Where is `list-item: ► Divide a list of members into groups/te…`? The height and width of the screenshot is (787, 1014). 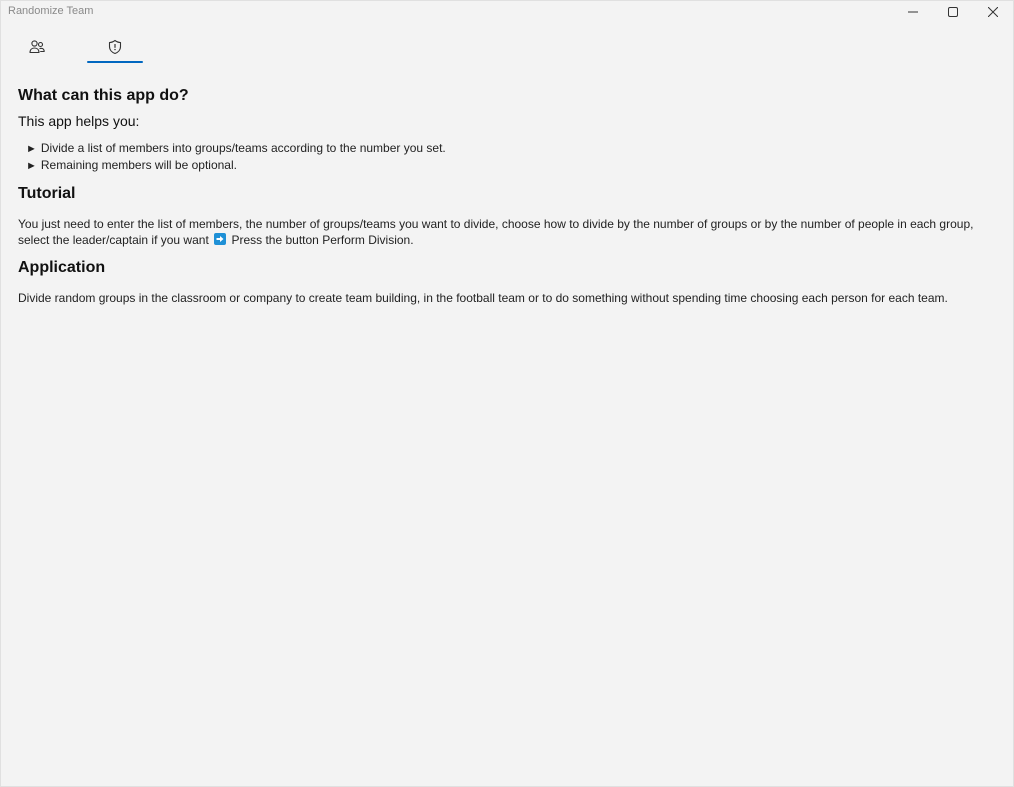 list-item: ► Divide a list of members into groups/te… is located at coordinates (509, 148).